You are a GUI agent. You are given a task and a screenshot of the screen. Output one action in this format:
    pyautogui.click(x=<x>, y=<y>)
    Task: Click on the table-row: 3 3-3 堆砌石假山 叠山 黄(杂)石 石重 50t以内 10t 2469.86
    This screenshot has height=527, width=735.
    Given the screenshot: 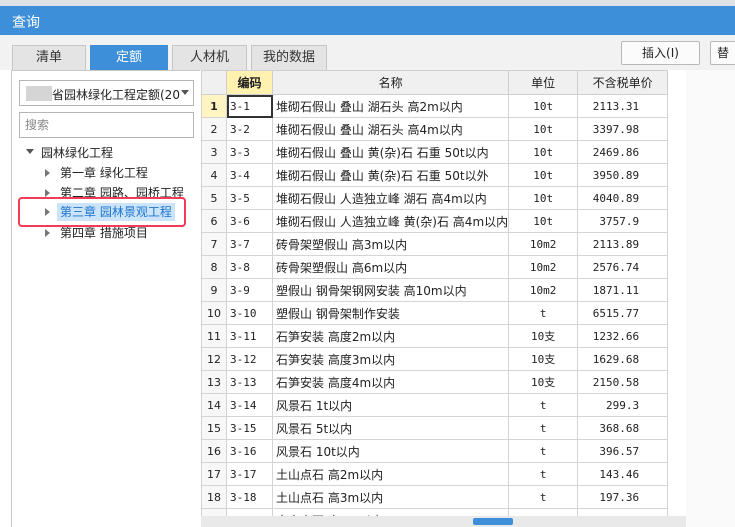 What is the action you would take?
    pyautogui.click(x=435, y=152)
    